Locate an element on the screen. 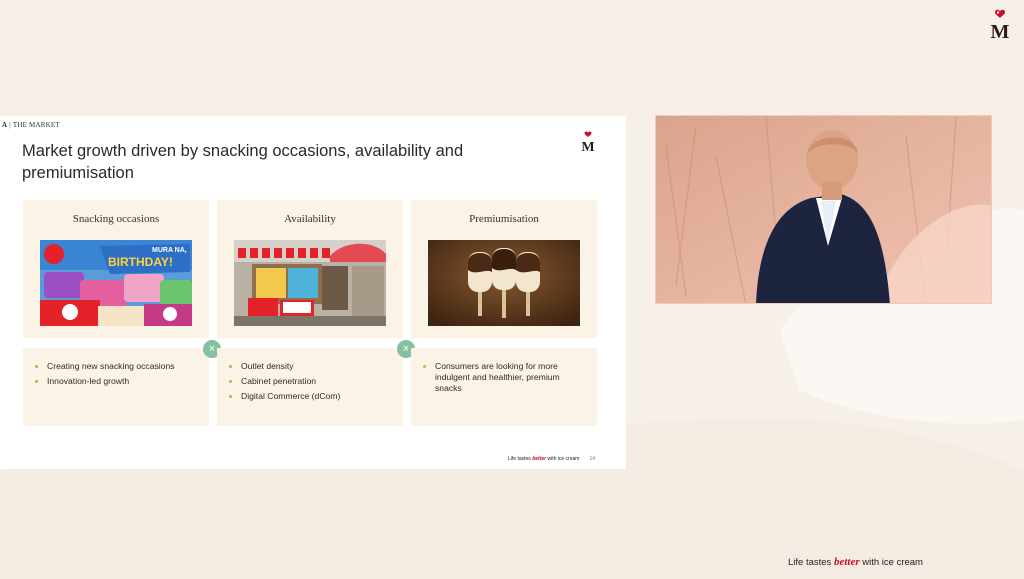 The image size is (1024, 579). svg-text: MURA NA, is located at coordinates (169, 250).